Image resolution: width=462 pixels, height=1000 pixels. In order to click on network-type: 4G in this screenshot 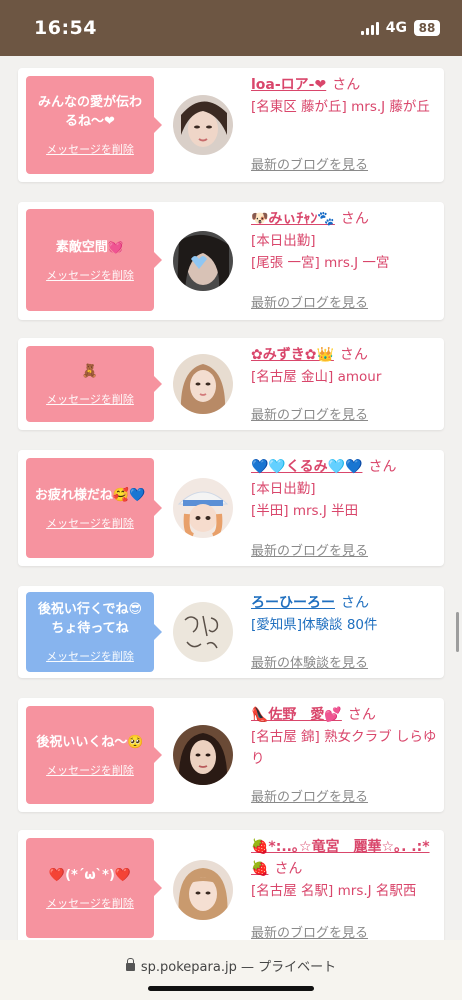, I will do `click(396, 28)`.